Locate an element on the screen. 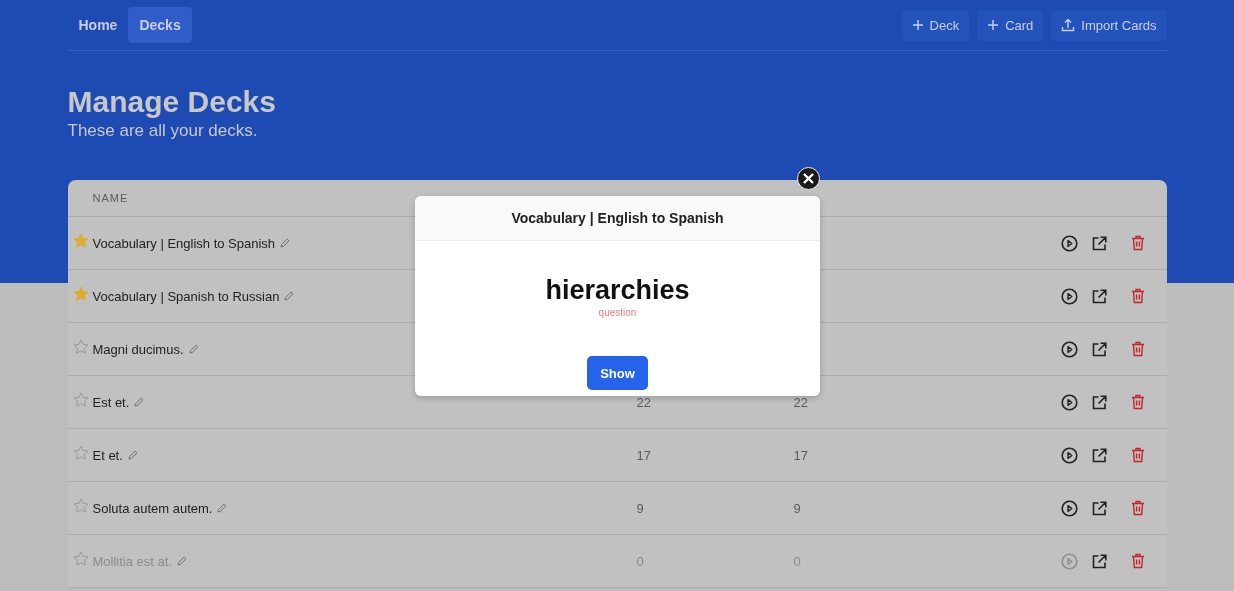  due-count: 9 is located at coordinates (797, 508).